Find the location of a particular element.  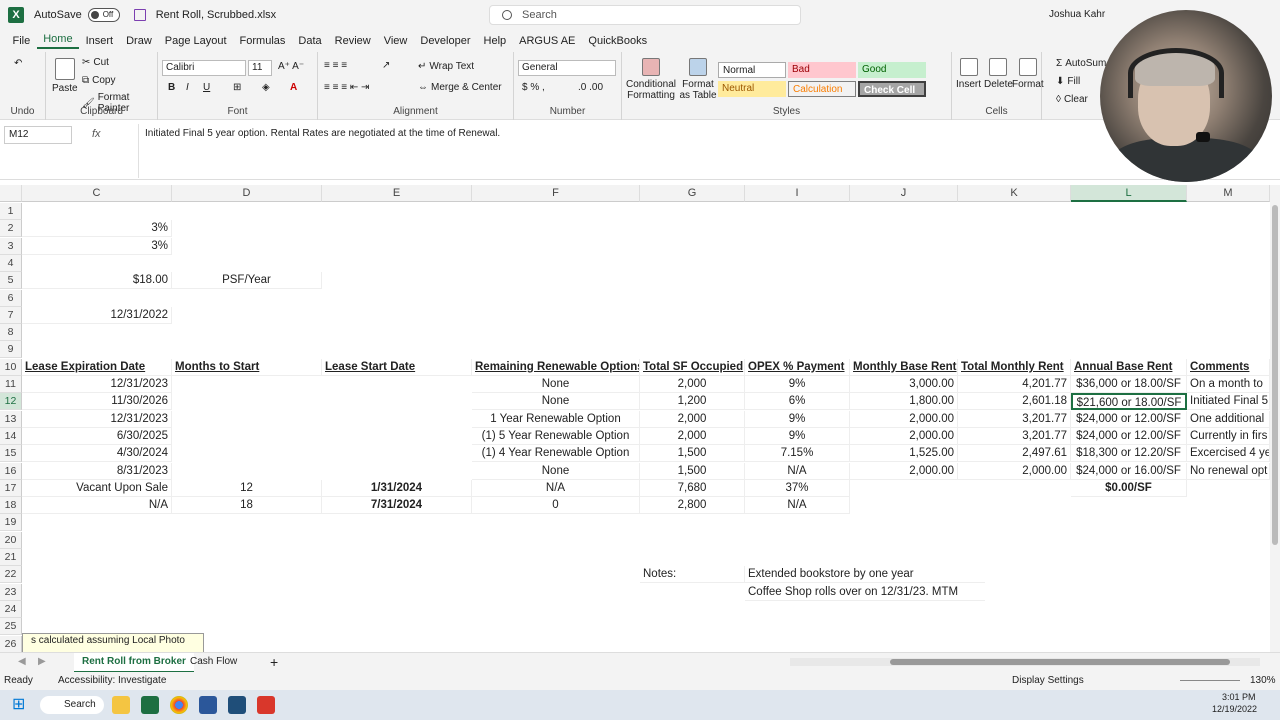

style-good: Good is located at coordinates (892, 70).